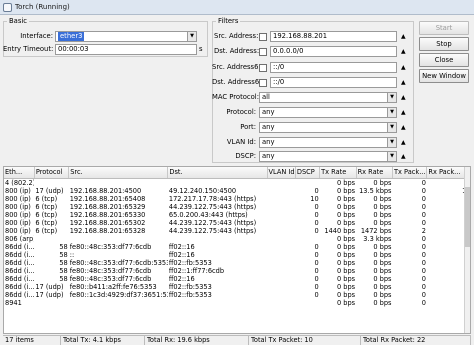 The image size is (474, 345). I want to click on dscp-updown-icon: ▲, so click(403, 156).